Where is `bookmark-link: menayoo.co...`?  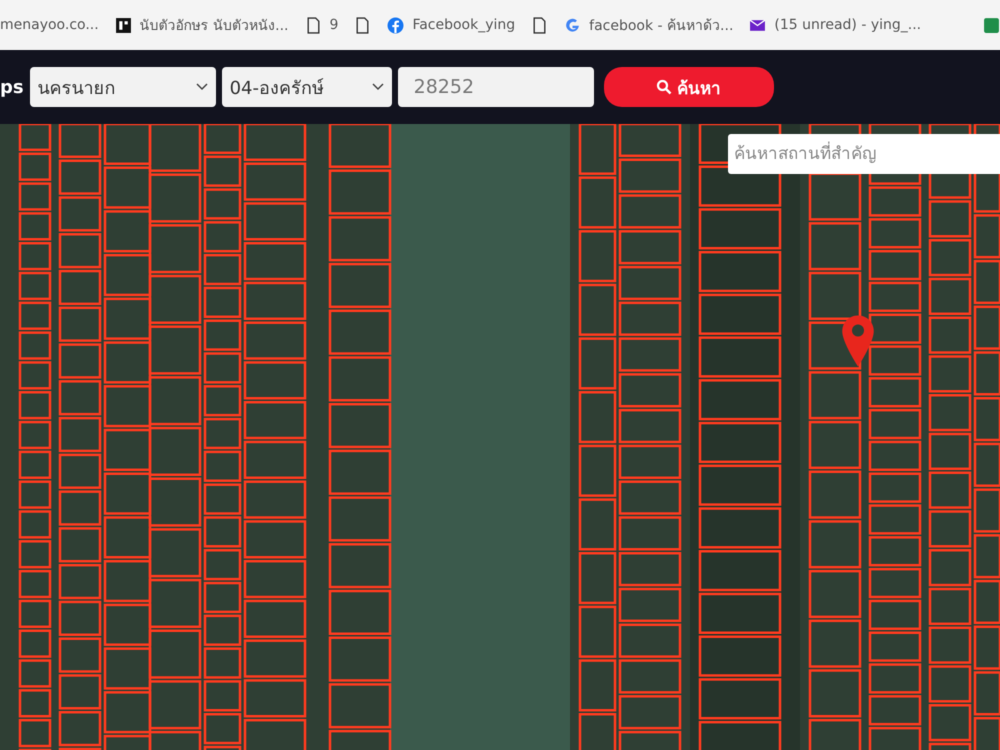 bookmark-link: menayoo.co... is located at coordinates (49, 25).